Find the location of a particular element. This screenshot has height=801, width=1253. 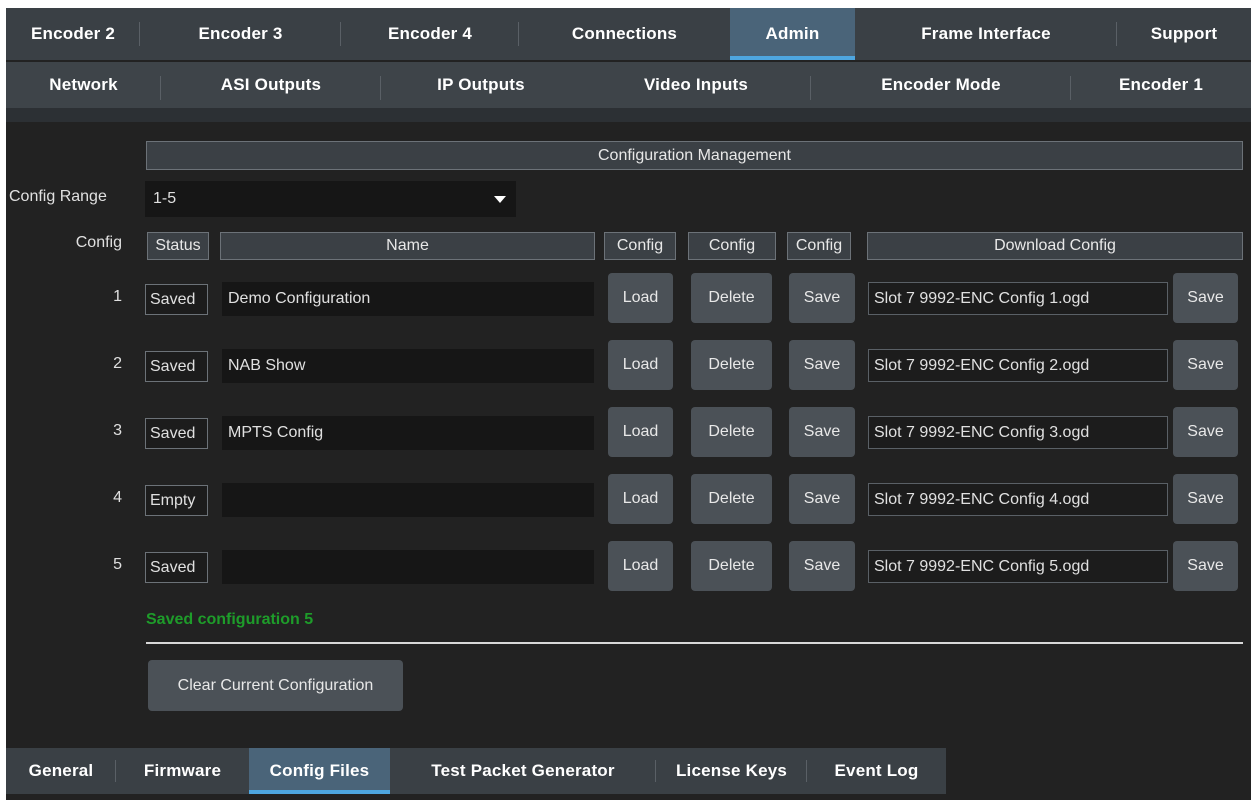

tab-admin: Admin is located at coordinates (792, 34).